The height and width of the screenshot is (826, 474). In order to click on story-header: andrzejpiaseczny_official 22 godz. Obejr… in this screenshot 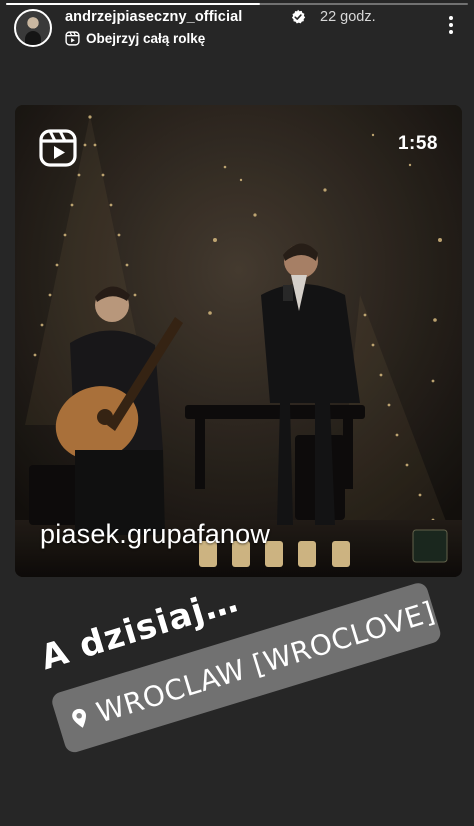, I will do `click(238, 28)`.